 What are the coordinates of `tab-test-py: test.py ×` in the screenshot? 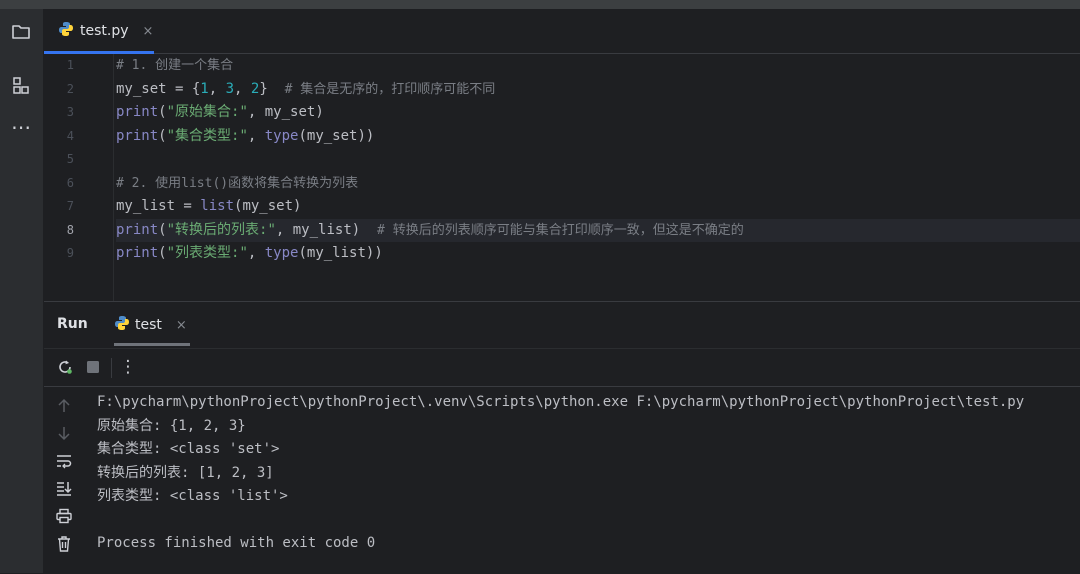 It's located at (99, 31).